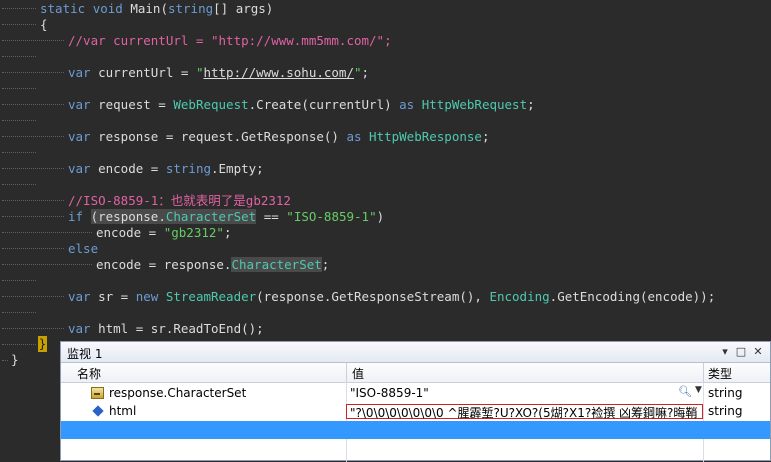 The image size is (771, 462). I want to click on identifier: html = sr.ReadToEnd();, so click(177, 328).